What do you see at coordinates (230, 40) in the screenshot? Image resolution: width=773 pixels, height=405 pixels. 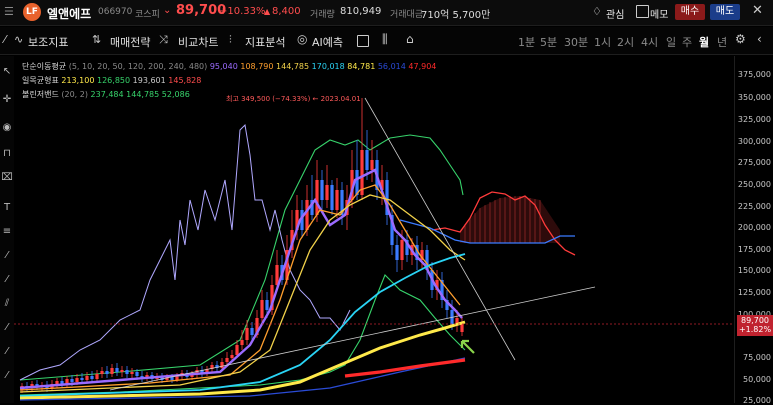 I see `analysis-icon: ⫶` at bounding box center [230, 40].